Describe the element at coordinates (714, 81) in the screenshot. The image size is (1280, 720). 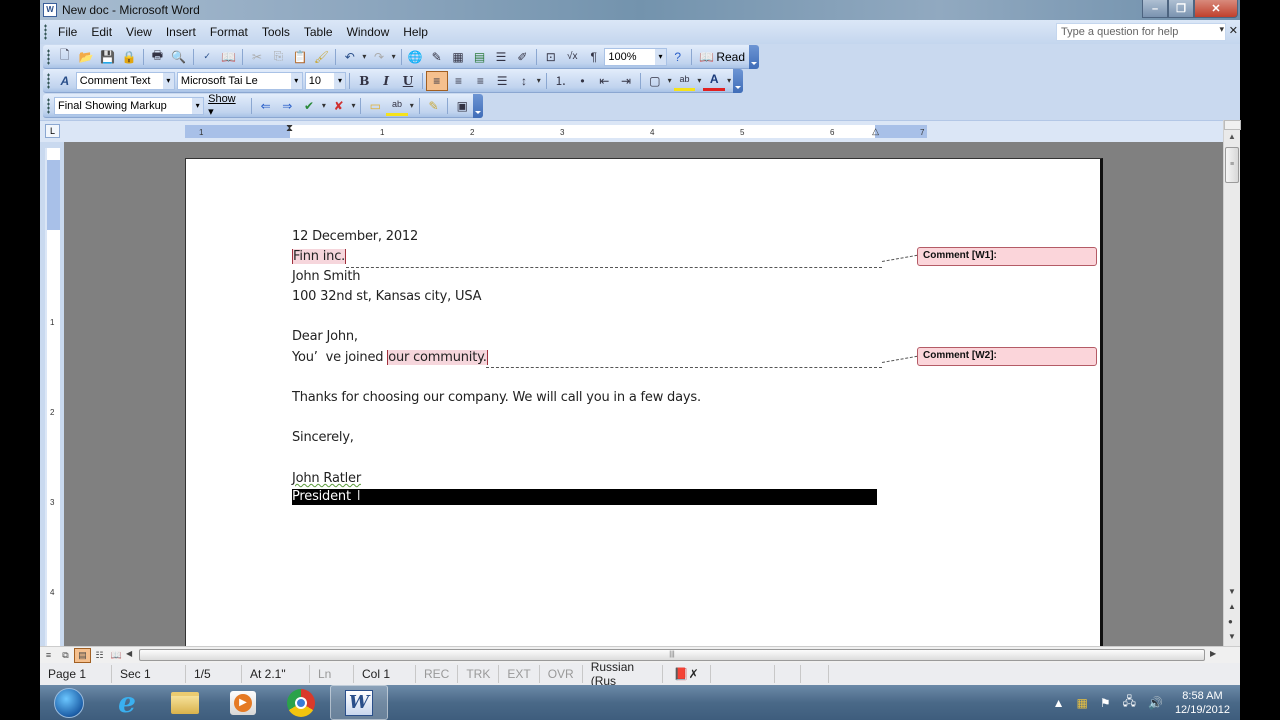
I see `font-color-icon: A` at that location.